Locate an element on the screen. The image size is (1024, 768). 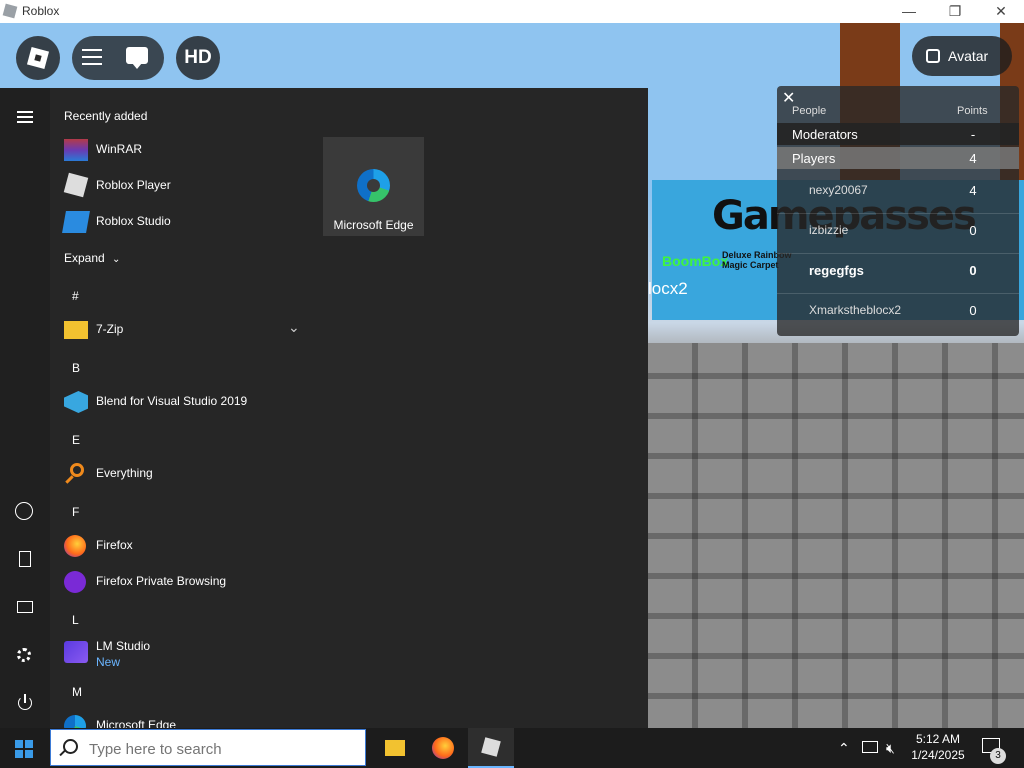
section-f: F is located at coordinates (75, 512).